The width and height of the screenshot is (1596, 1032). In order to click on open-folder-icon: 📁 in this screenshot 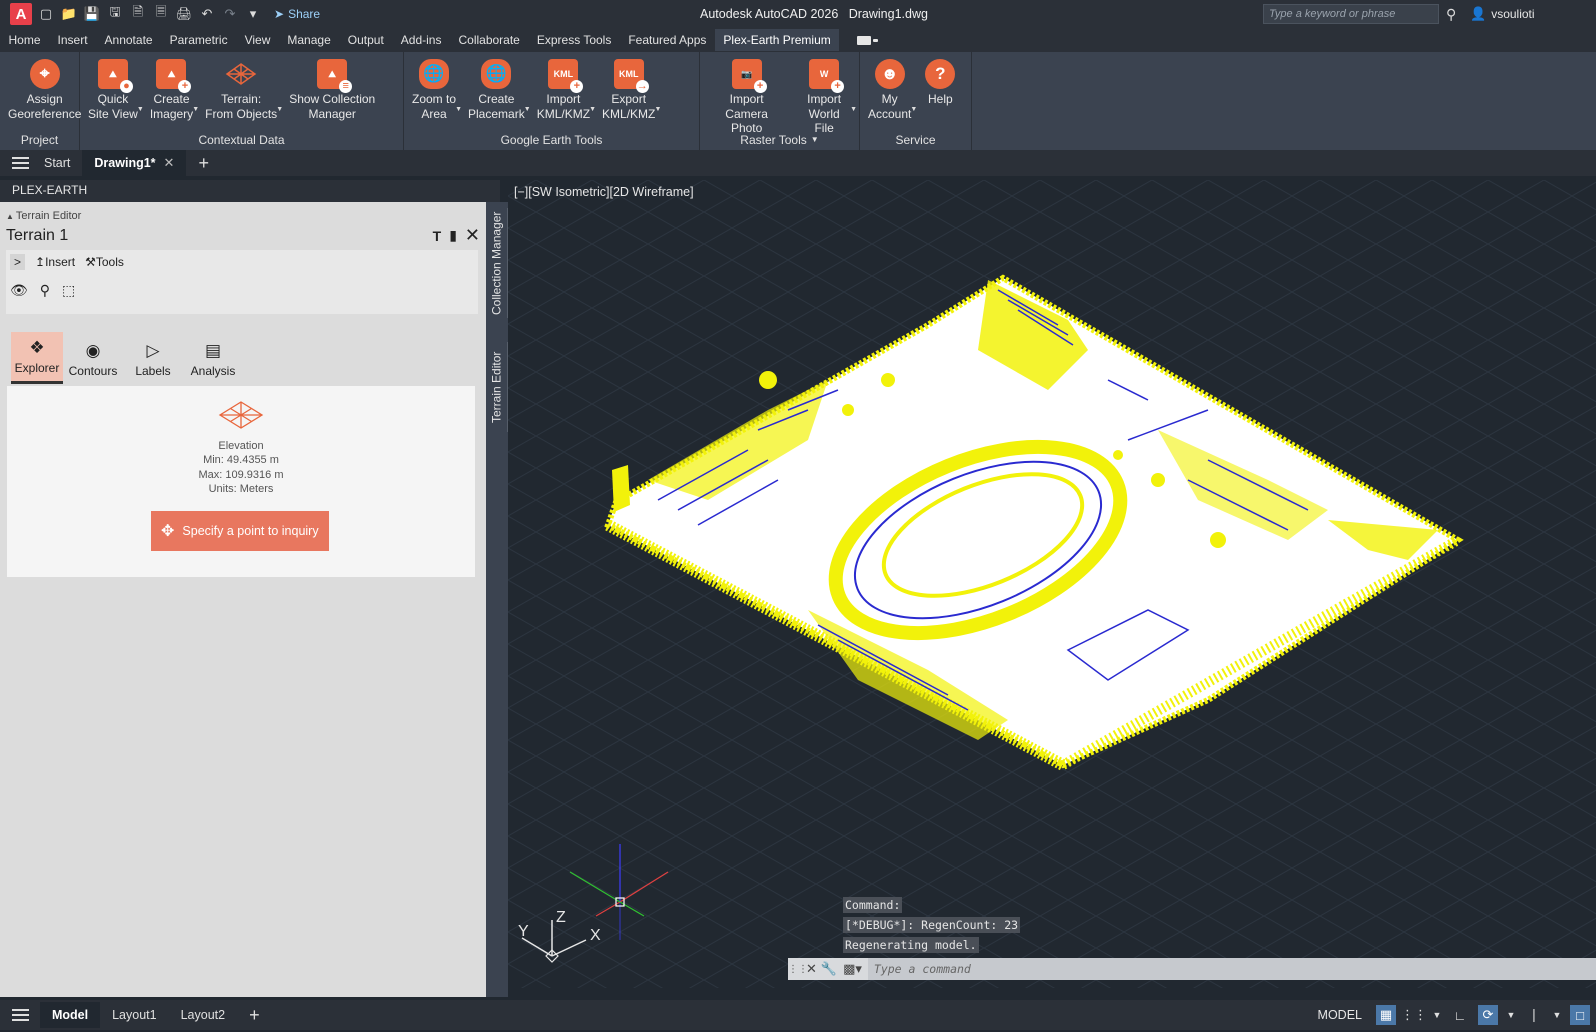, I will do `click(69, 14)`.